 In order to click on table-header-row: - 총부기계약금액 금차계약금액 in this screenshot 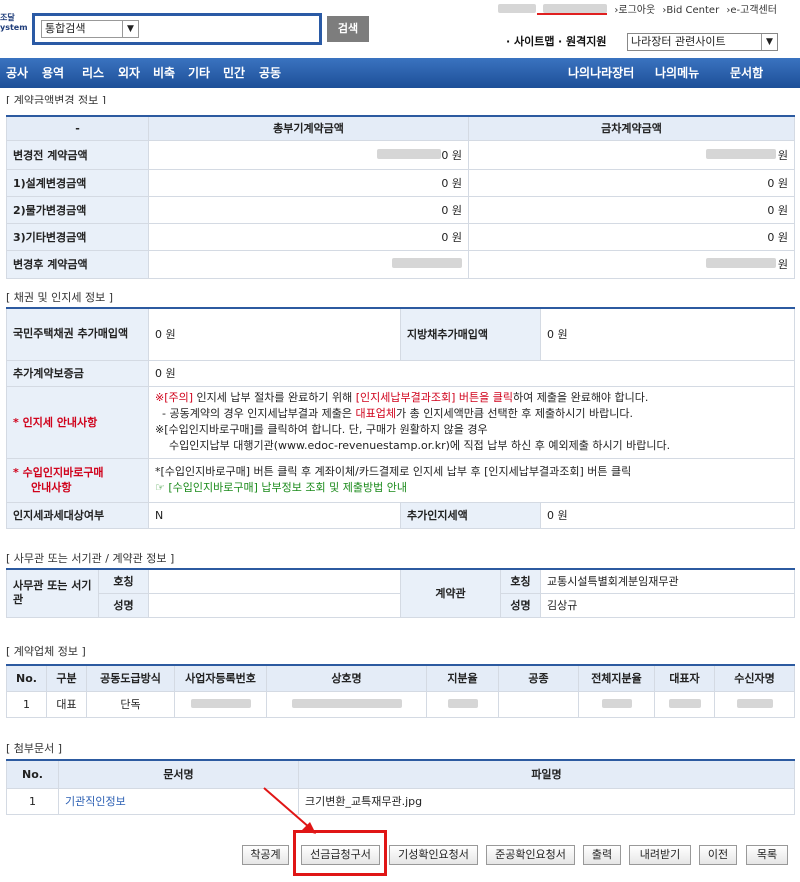, I will do `click(400, 128)`.